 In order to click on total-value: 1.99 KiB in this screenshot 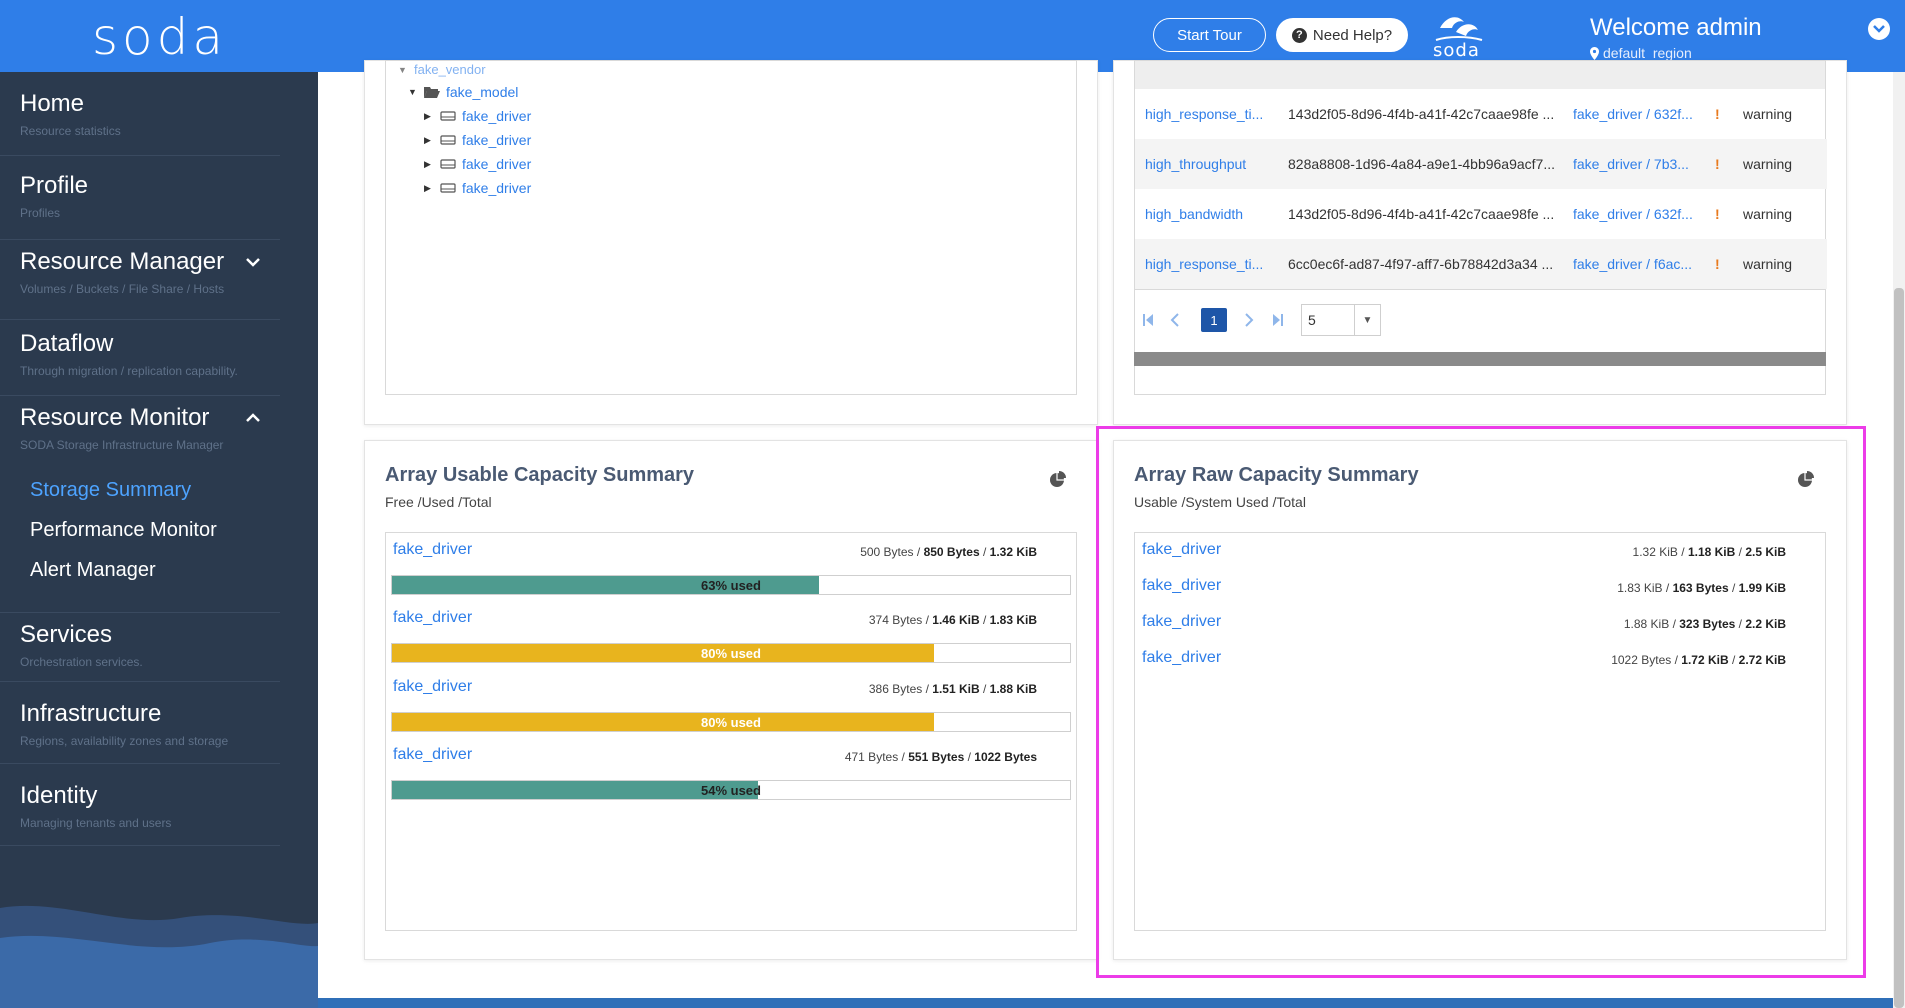, I will do `click(1762, 588)`.